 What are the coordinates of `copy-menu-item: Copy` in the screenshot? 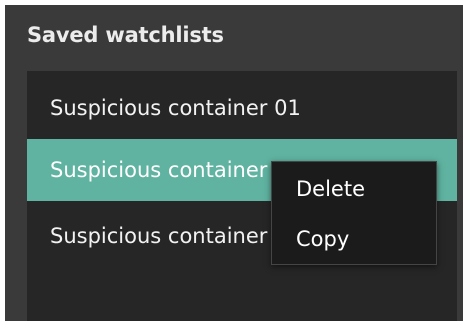 It's located at (354, 239).